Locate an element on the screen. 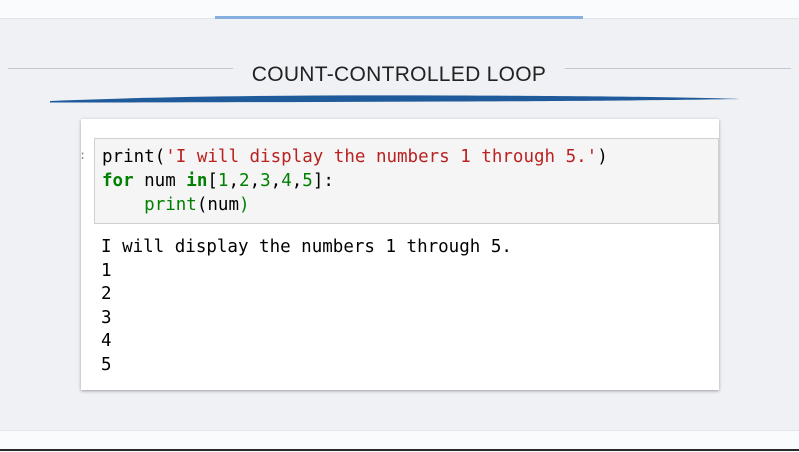  code-token-variable: num is located at coordinates (160, 181).